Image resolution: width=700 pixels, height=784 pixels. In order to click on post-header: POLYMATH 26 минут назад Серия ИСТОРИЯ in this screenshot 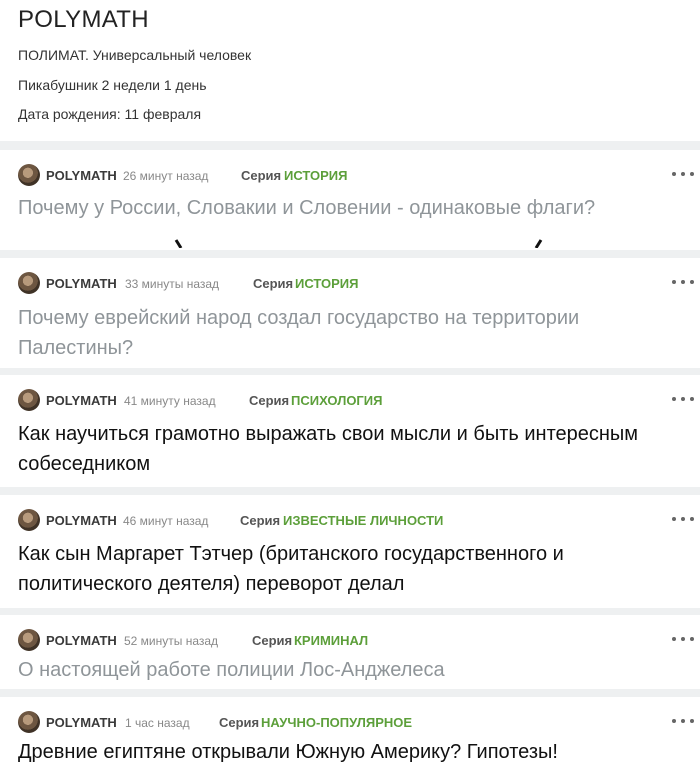, I will do `click(359, 176)`.